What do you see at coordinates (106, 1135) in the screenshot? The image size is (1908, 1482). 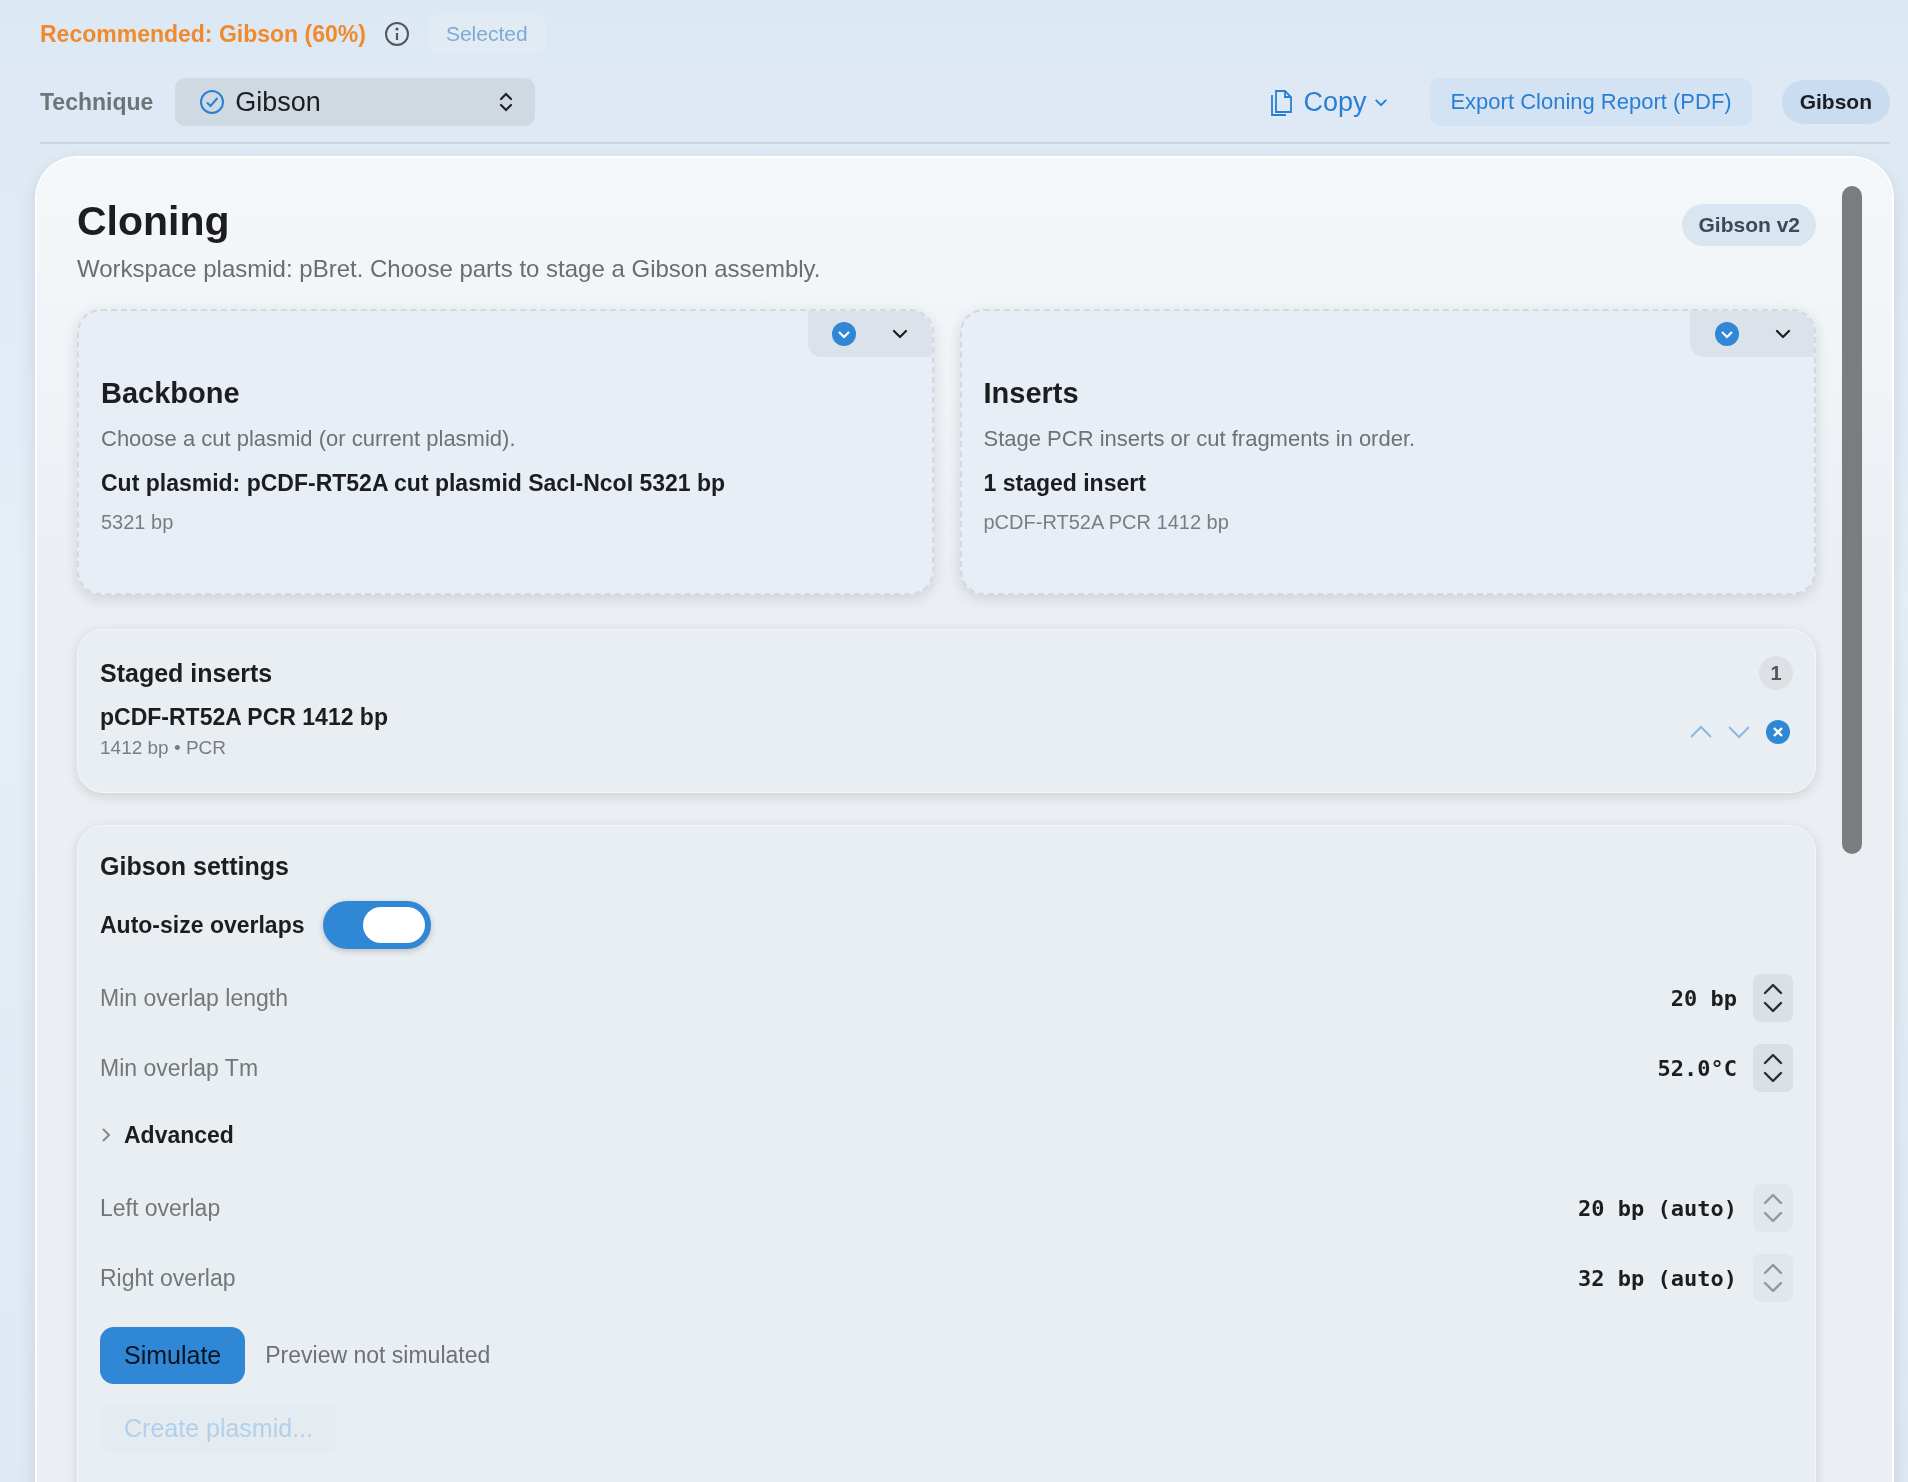 I see `chevron-right-icon` at bounding box center [106, 1135].